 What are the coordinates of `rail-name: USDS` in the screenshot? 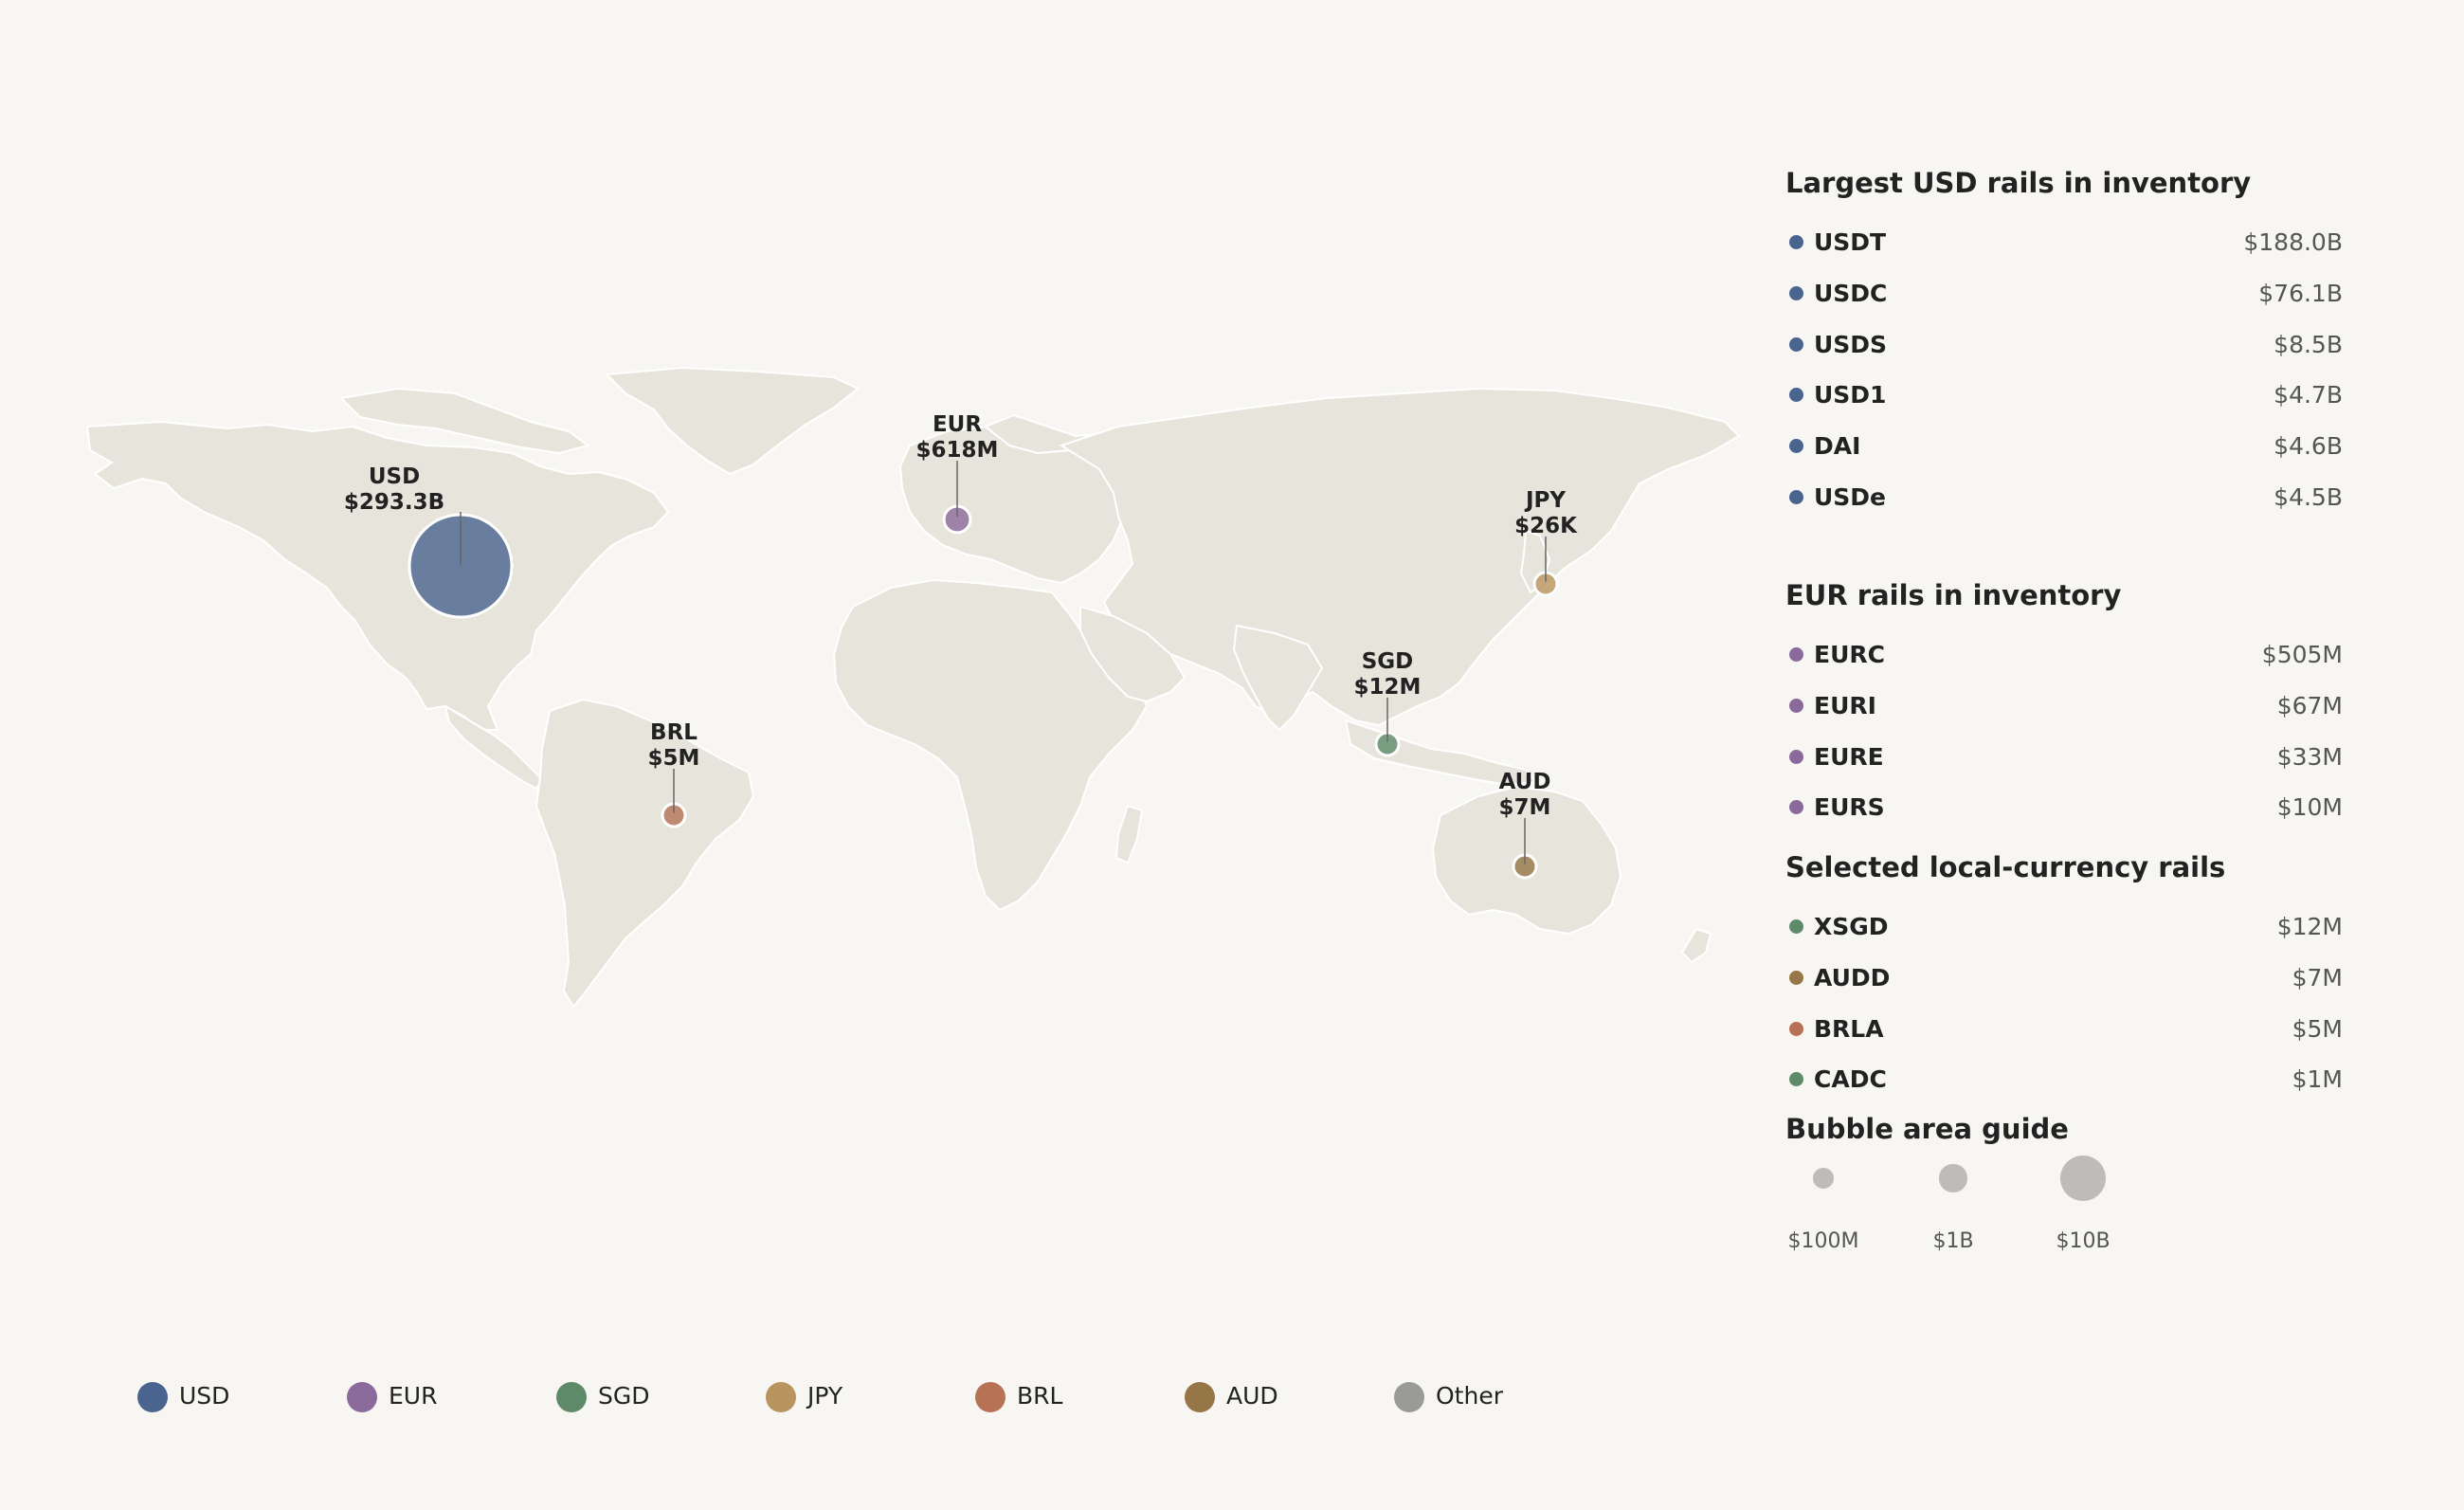 It's located at (1851, 344).